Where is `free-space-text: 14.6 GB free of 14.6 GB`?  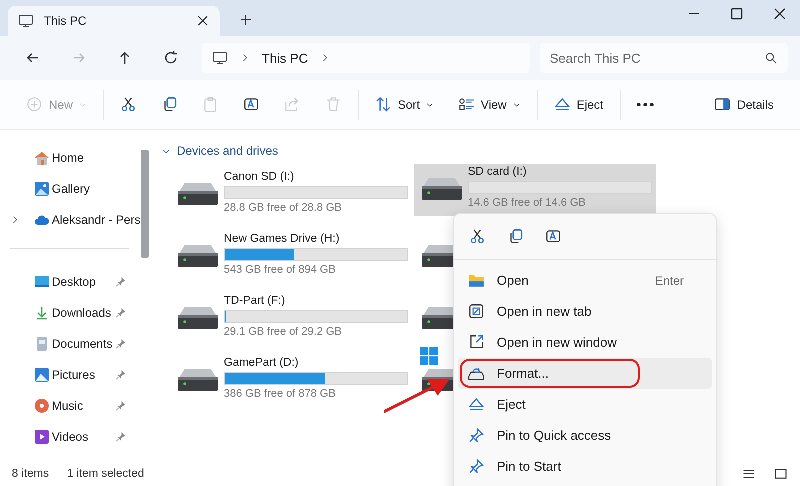
free-space-text: 14.6 GB free of 14.6 GB is located at coordinates (528, 202).